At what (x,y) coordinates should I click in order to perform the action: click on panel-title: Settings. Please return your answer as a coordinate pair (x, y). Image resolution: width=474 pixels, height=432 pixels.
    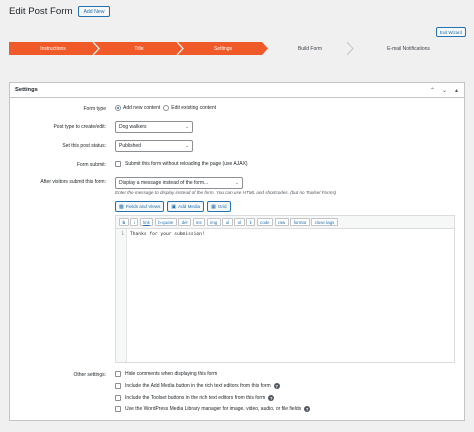
    Looking at the image, I should click on (26, 90).